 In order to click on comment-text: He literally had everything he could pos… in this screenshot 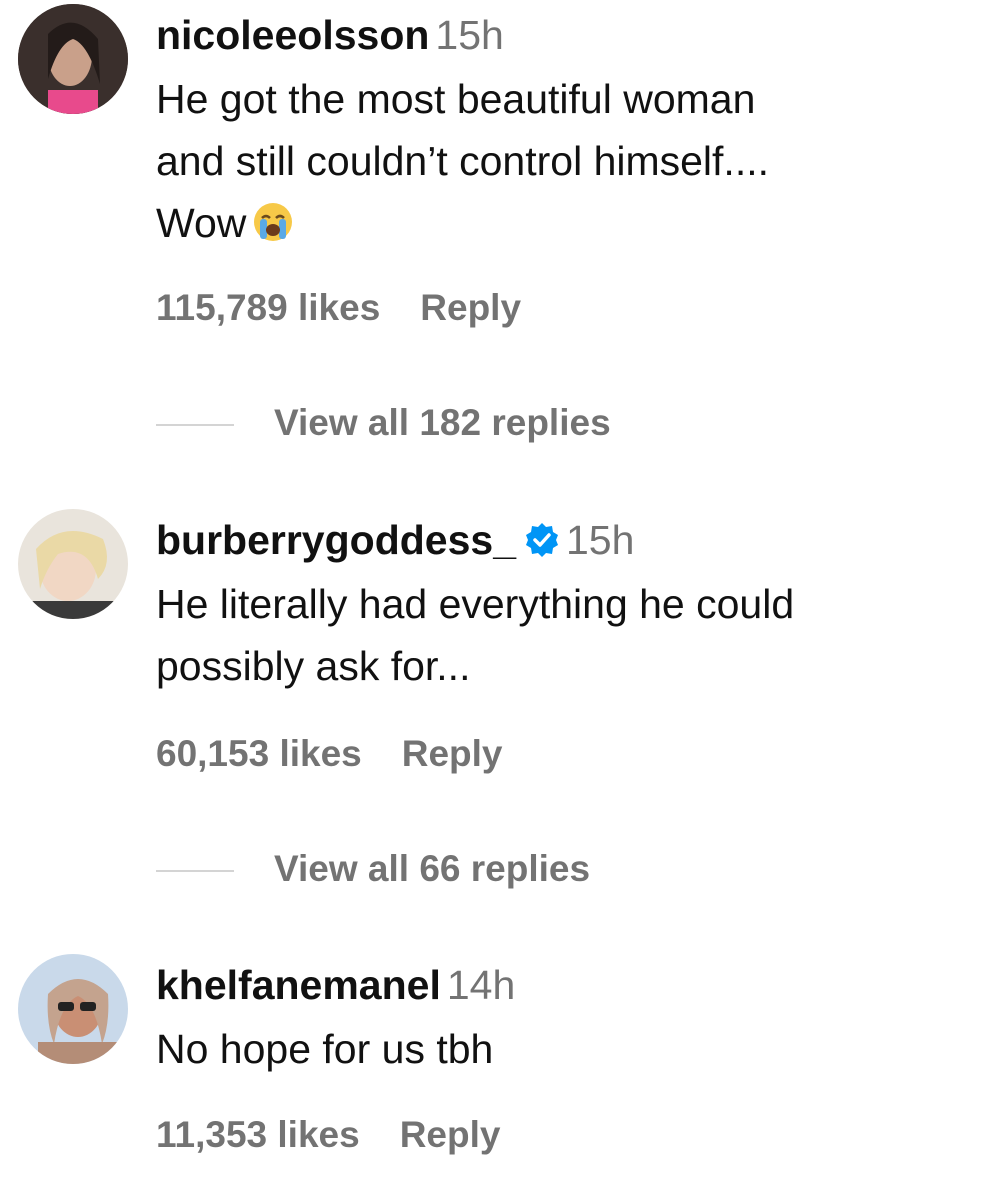, I will do `click(566, 635)`.